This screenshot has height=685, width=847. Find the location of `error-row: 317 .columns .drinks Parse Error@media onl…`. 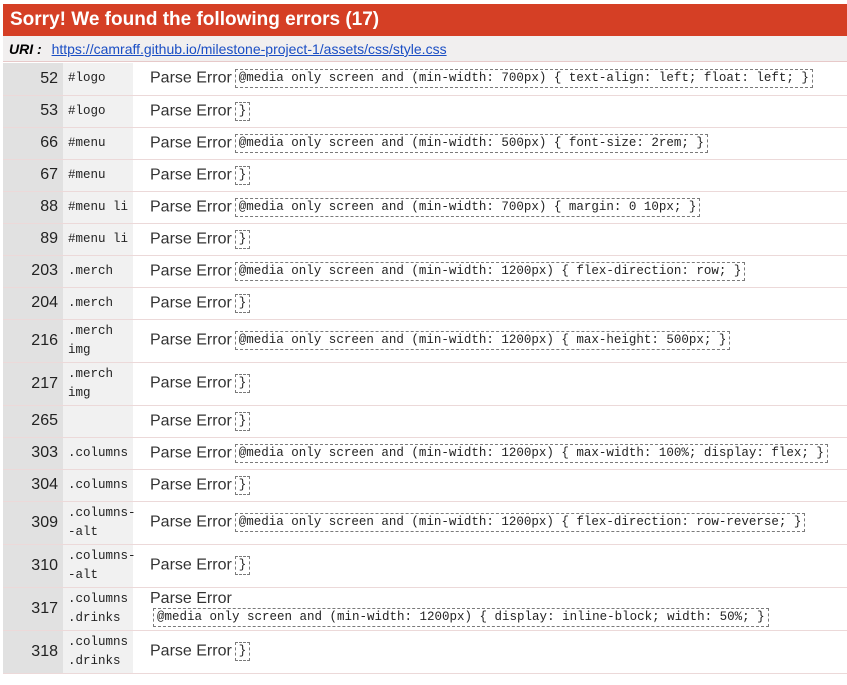

error-row: 317 .columns .drinks Parse Error@media onl… is located at coordinates (425, 609).